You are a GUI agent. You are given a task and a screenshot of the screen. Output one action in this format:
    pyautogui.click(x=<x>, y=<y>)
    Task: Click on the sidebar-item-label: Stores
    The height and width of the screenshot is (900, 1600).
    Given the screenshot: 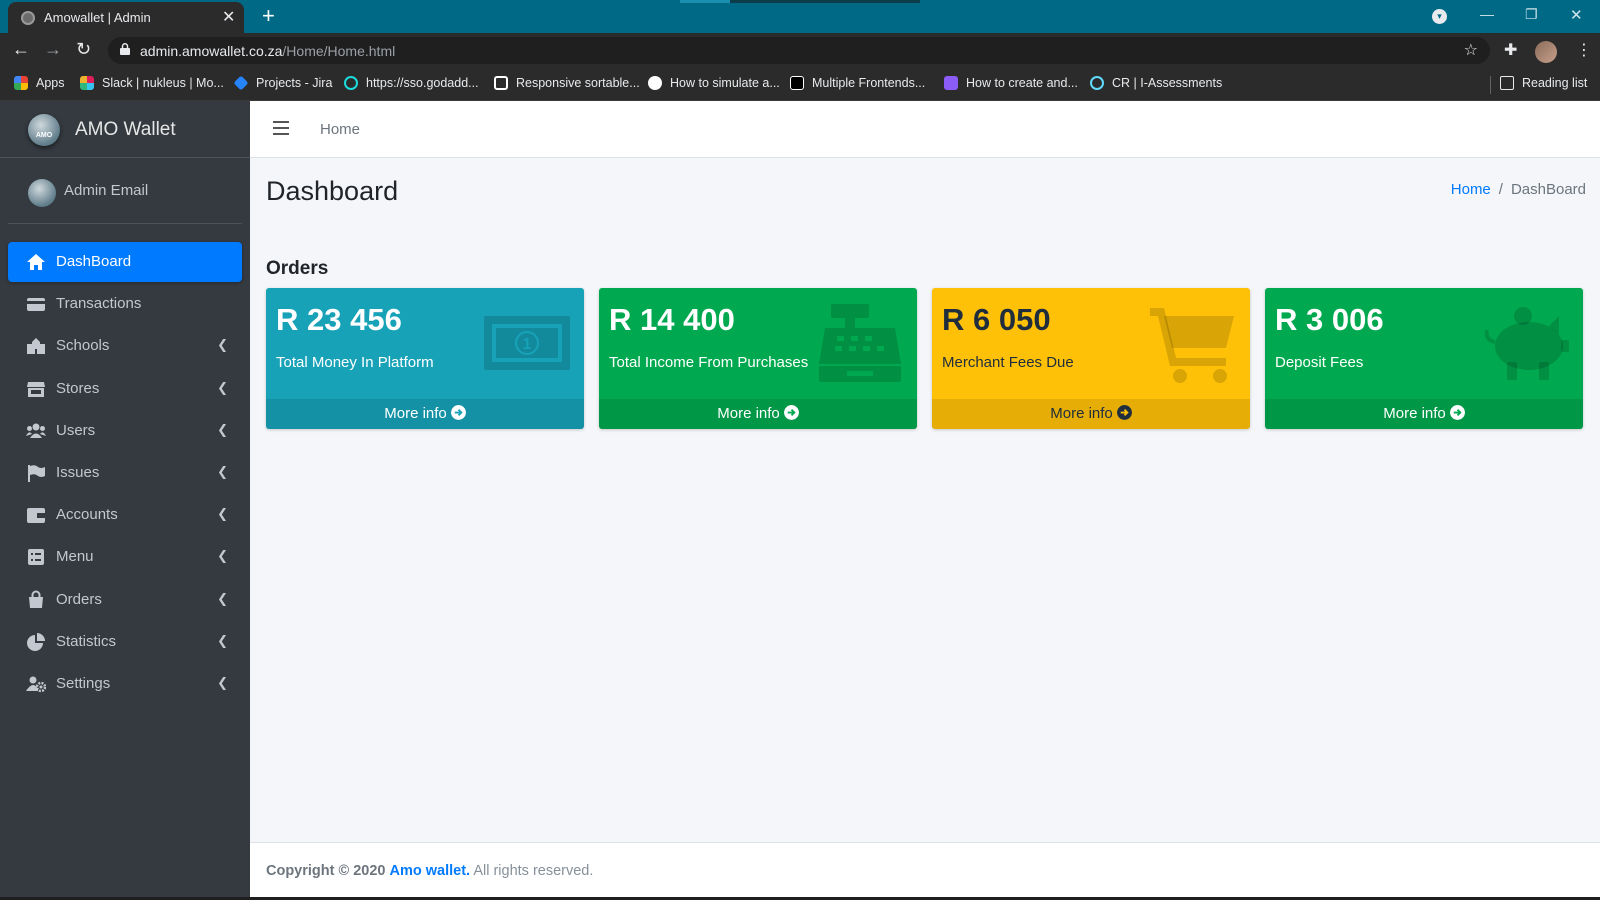 What is the action you would take?
    pyautogui.click(x=78, y=388)
    